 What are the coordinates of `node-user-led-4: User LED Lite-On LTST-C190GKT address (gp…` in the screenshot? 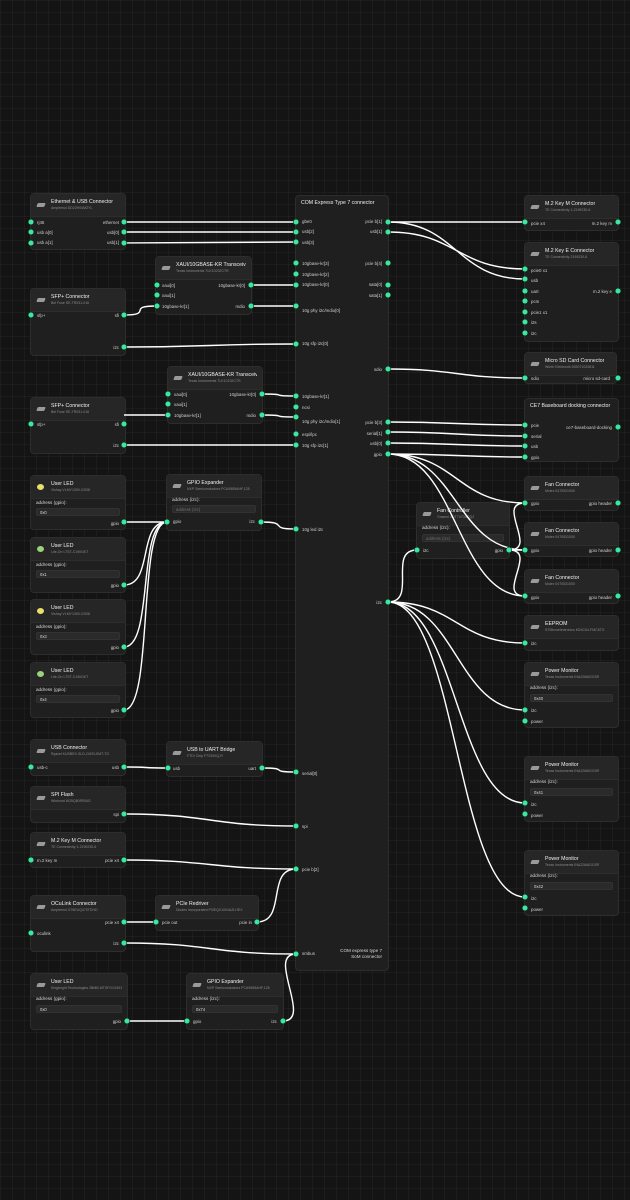 It's located at (78, 690).